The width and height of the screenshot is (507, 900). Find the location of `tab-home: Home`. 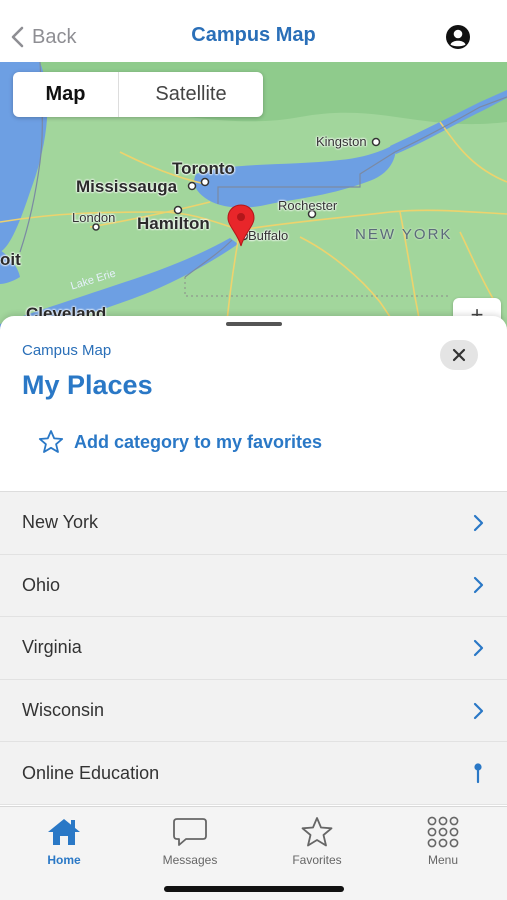

tab-home: Home is located at coordinates (64, 841).